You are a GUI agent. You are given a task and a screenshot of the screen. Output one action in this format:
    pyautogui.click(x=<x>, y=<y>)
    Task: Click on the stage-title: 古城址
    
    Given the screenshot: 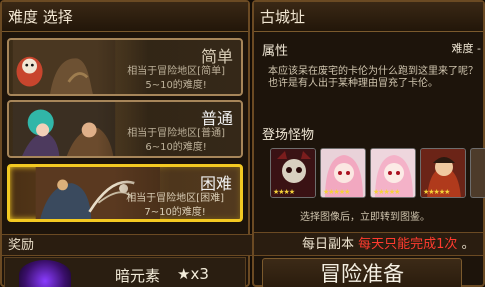 What is the action you would take?
    pyautogui.click(x=368, y=17)
    